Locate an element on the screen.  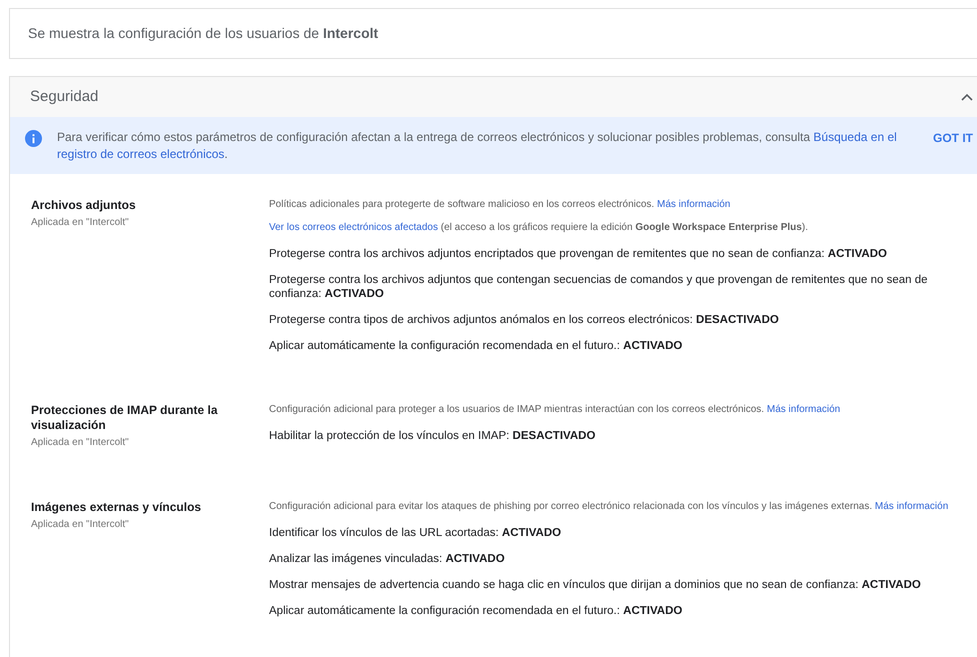
group-title: Imágenes externas y vínculos is located at coordinates (116, 507).